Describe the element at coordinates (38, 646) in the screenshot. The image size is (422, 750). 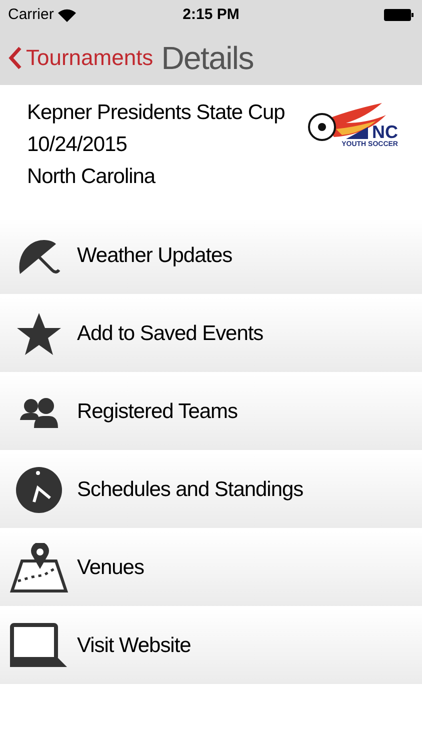
I see `laptop-icon` at that location.